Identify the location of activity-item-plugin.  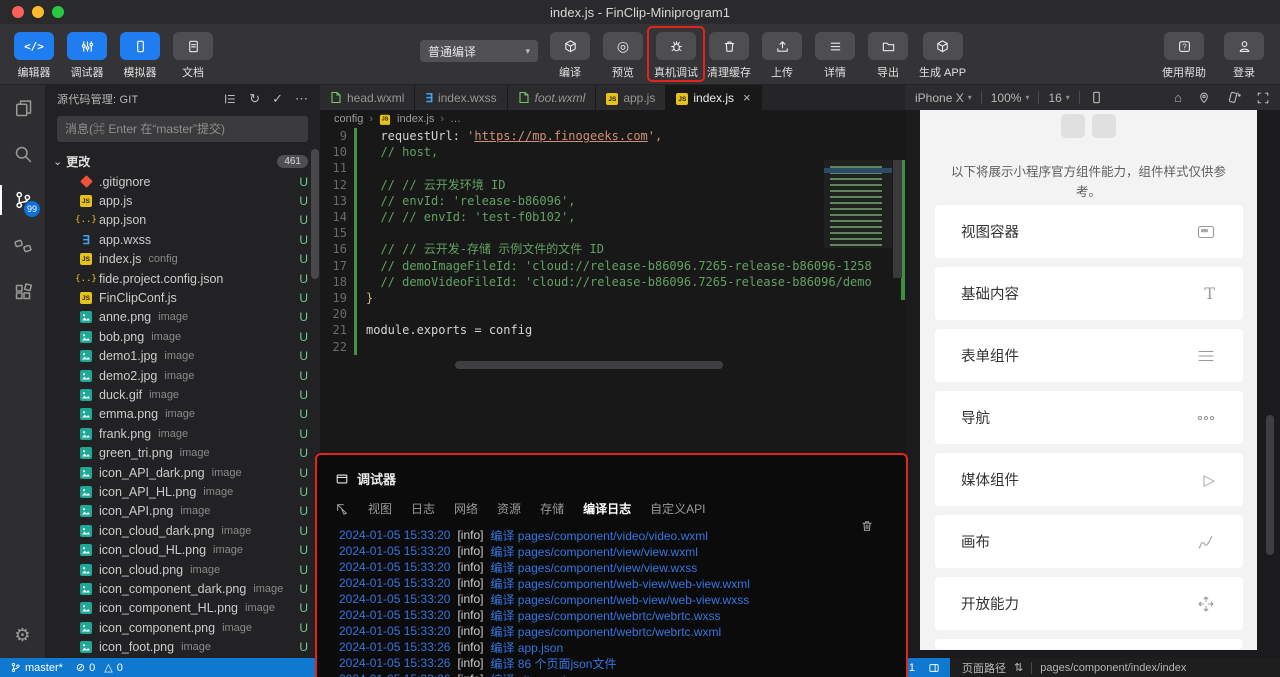
(22, 246).